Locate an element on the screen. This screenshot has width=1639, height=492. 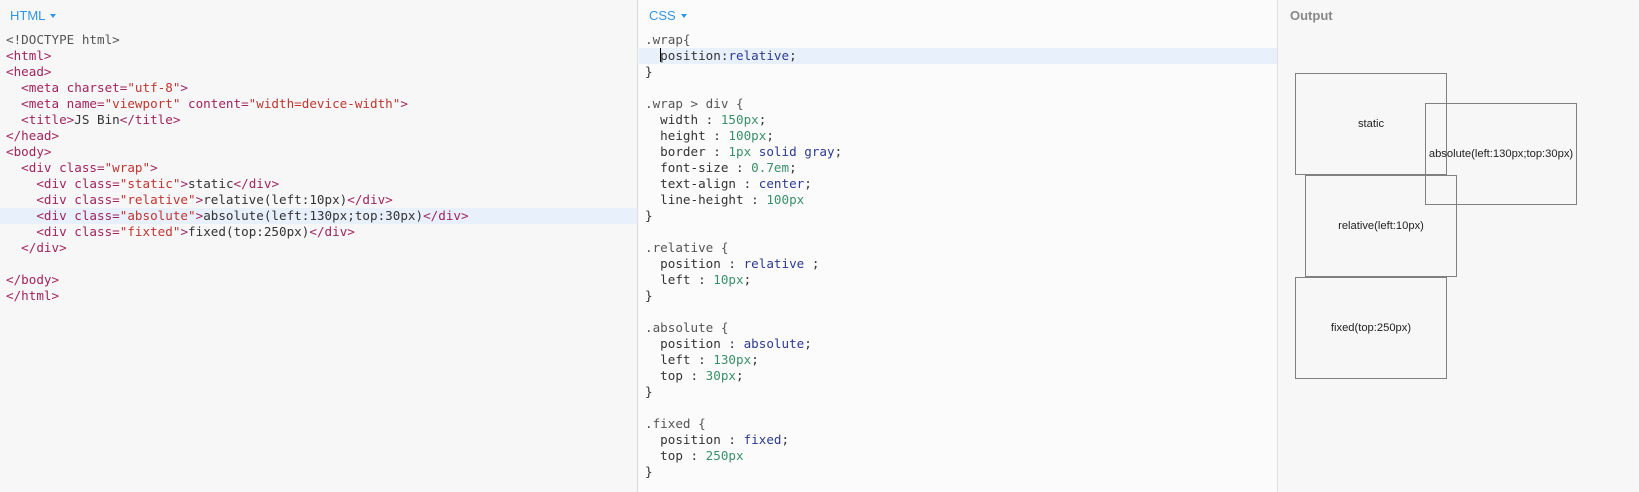
html-code-line: <div class="static">static</div> is located at coordinates (318, 184).